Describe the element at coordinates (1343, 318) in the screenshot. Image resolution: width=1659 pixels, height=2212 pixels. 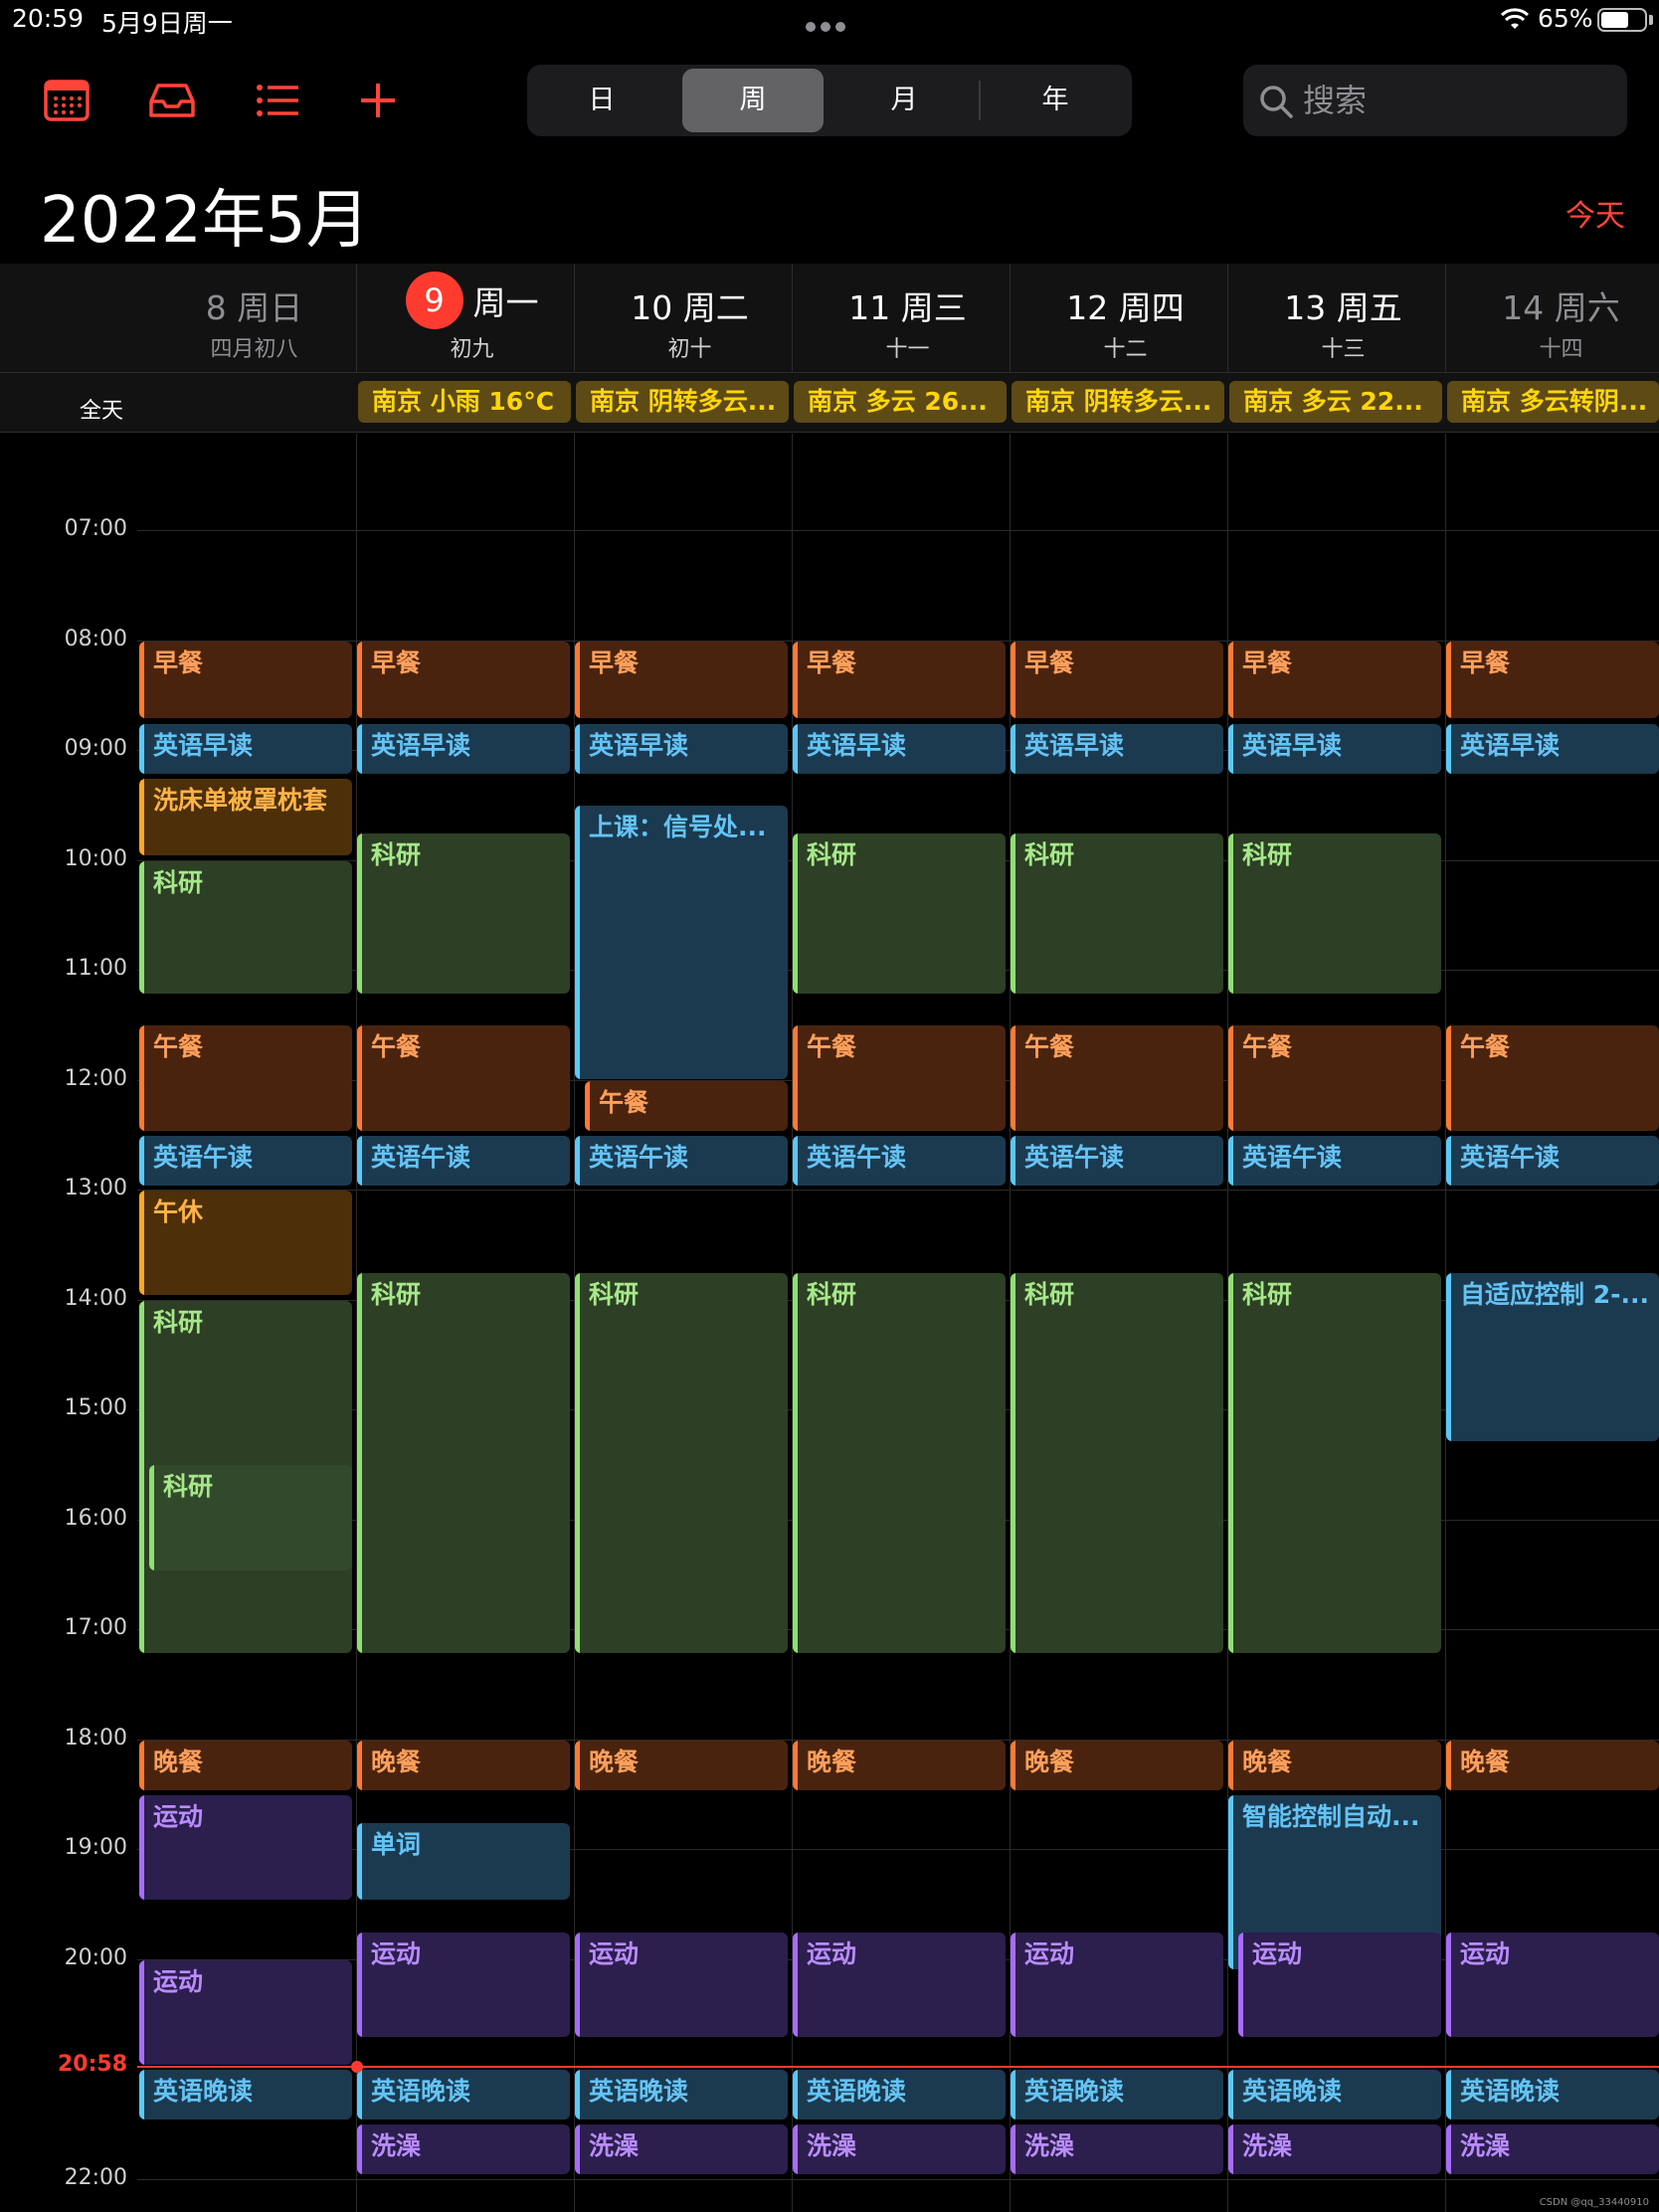
I see `day-header-fri: 13 周五 十三` at that location.